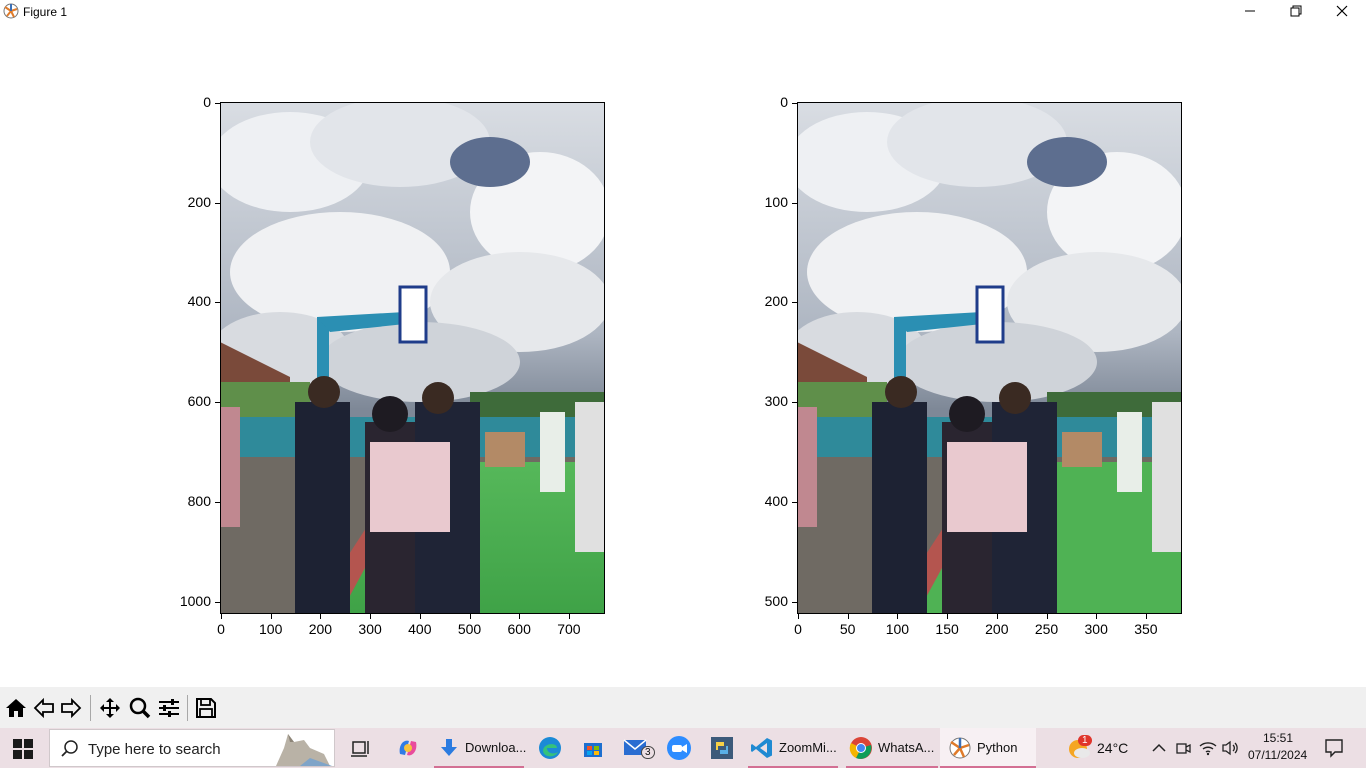 The width and height of the screenshot is (1366, 768). Describe the element at coordinates (110, 708) in the screenshot. I see `pan-icon` at that location.